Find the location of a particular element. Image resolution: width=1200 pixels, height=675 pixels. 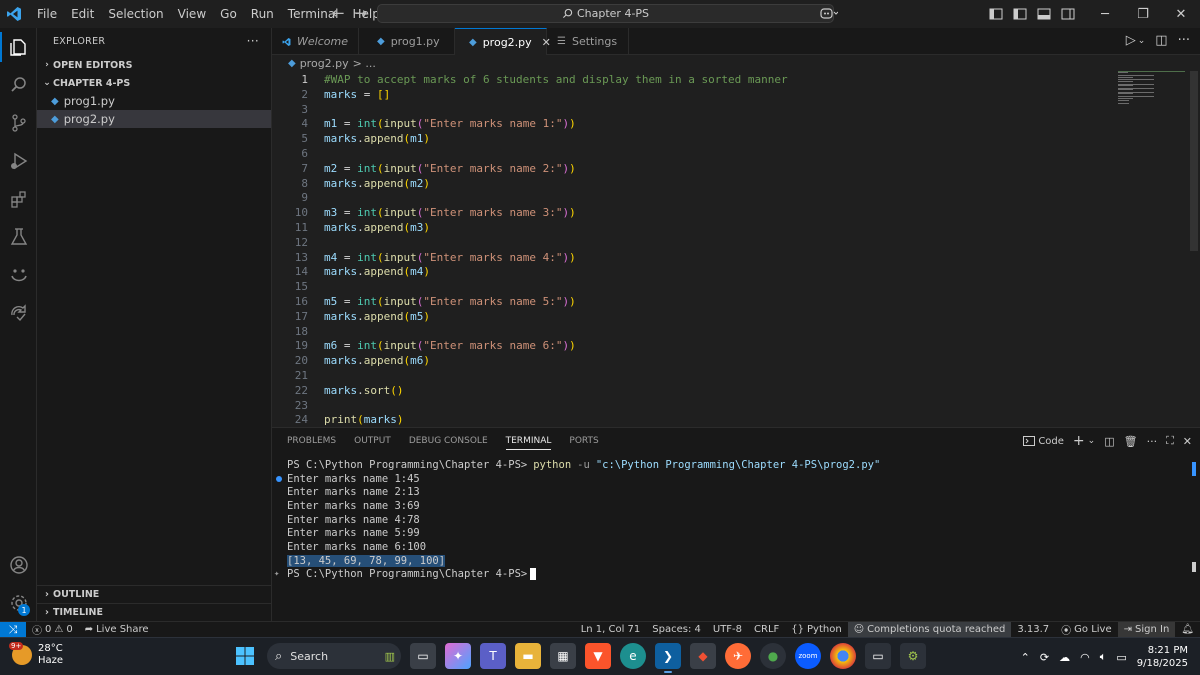

edge-icon: e is located at coordinates (633, 656).